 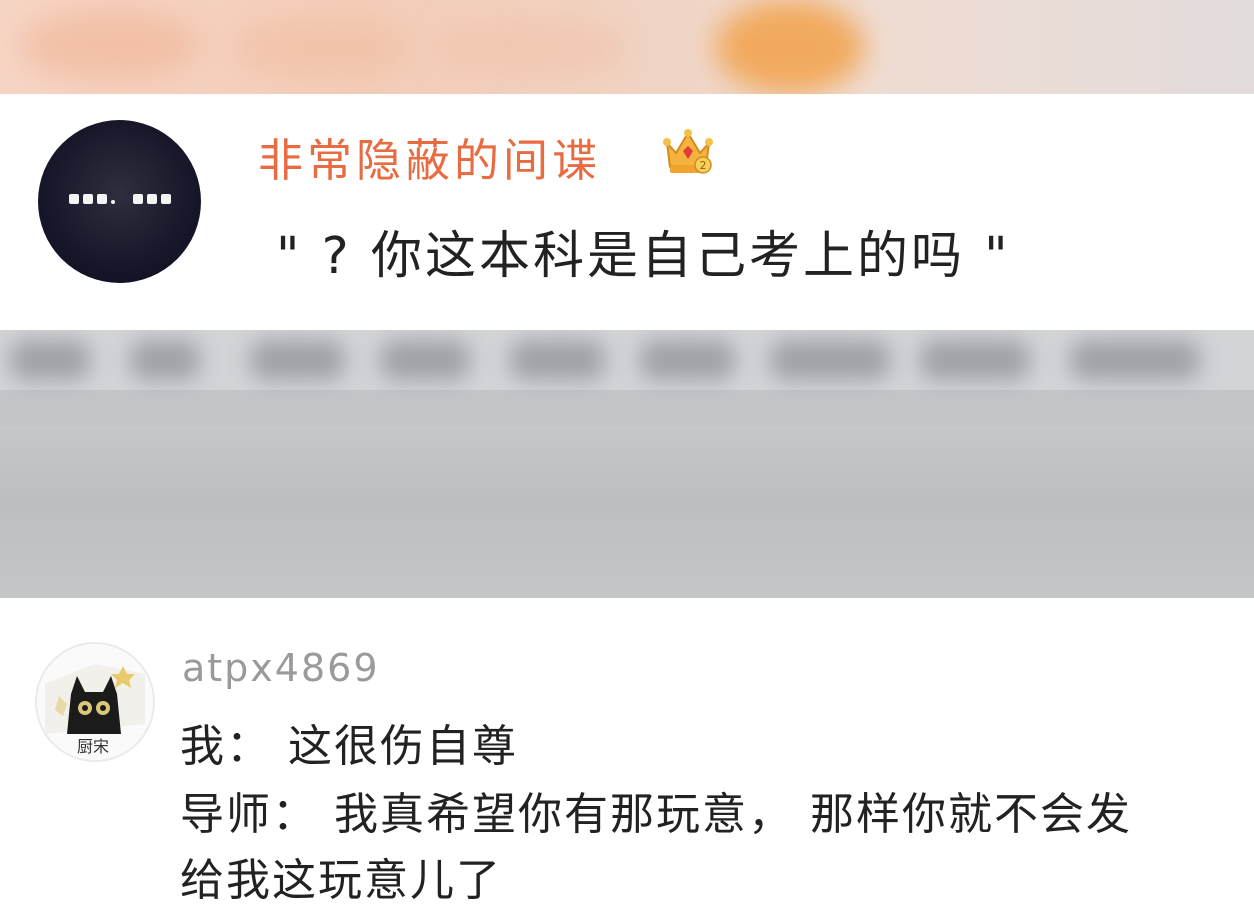 I want to click on comment-line: 我： 这很伤自尊, so click(x=349, y=746).